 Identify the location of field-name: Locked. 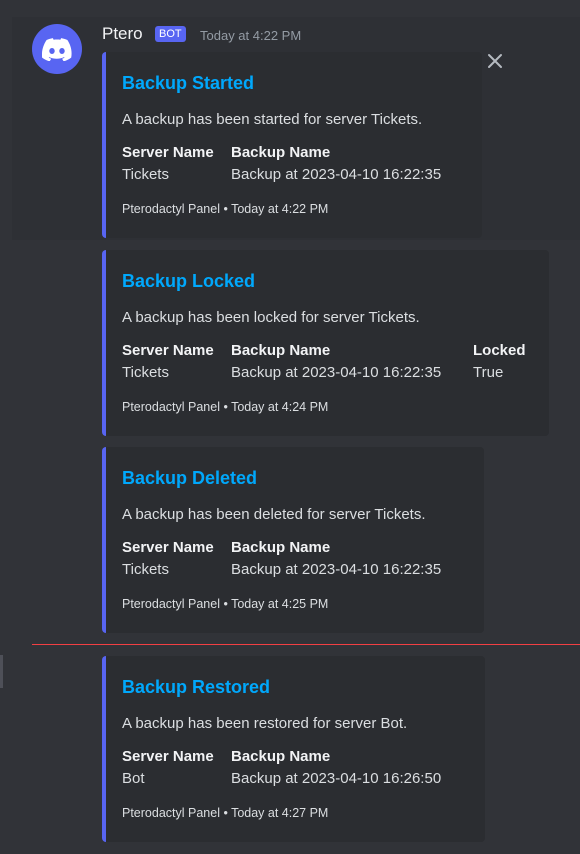
(499, 350).